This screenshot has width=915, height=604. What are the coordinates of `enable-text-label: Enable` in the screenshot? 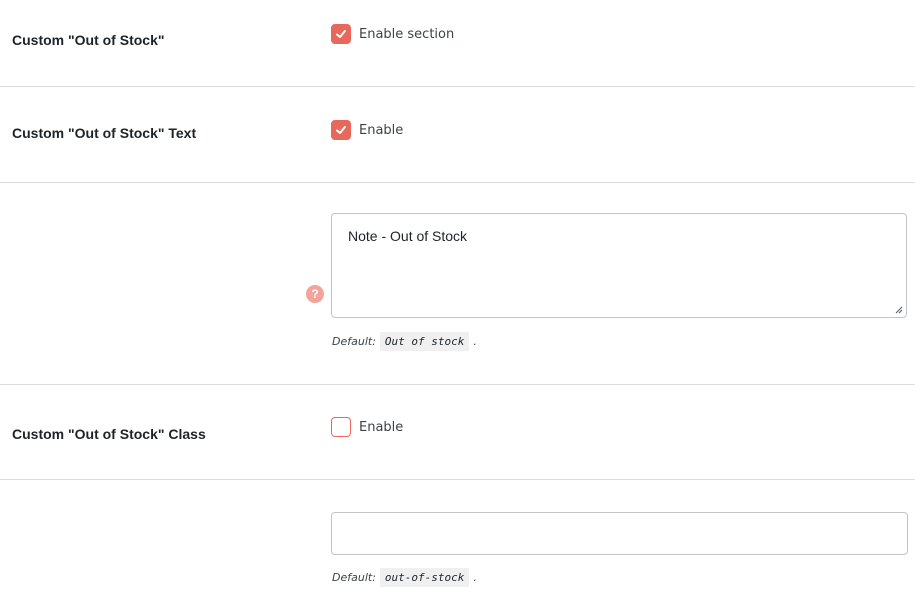 It's located at (381, 130).